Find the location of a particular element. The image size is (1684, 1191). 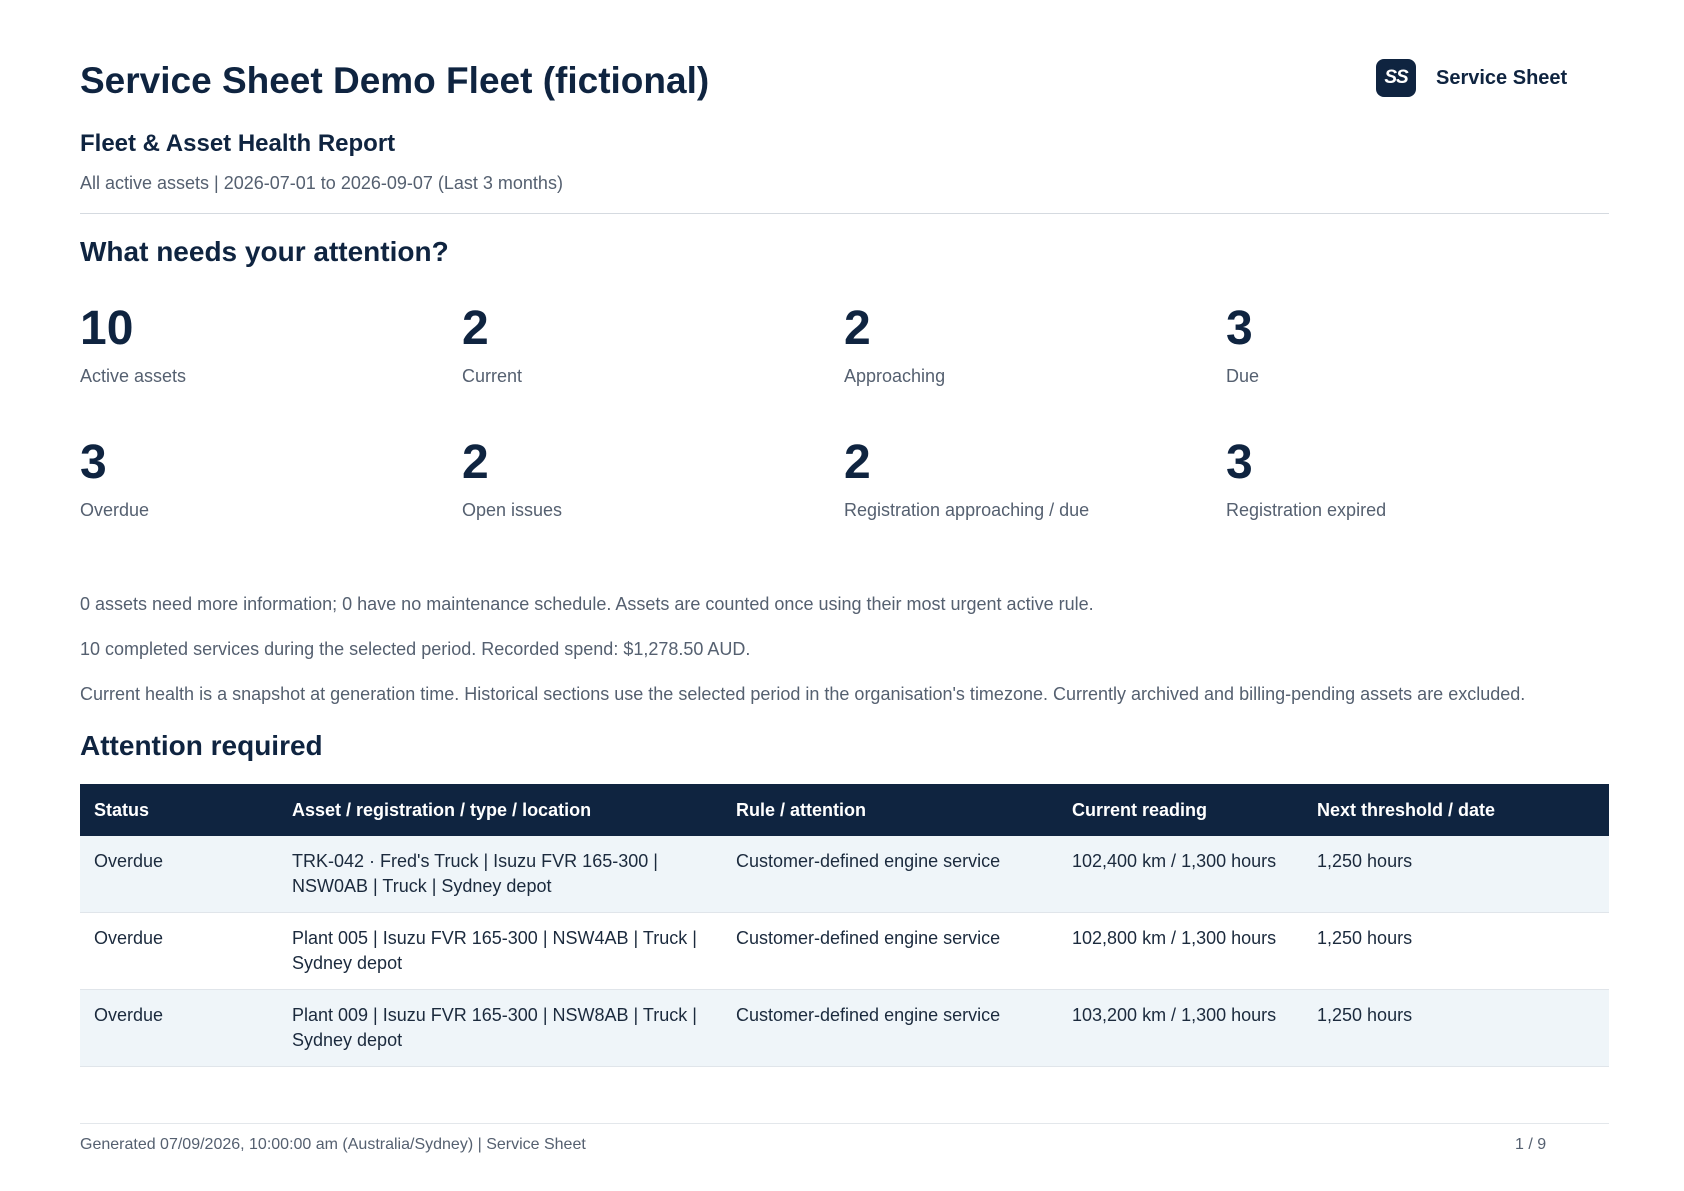

metric-label: Open issues is located at coordinates (512, 510).